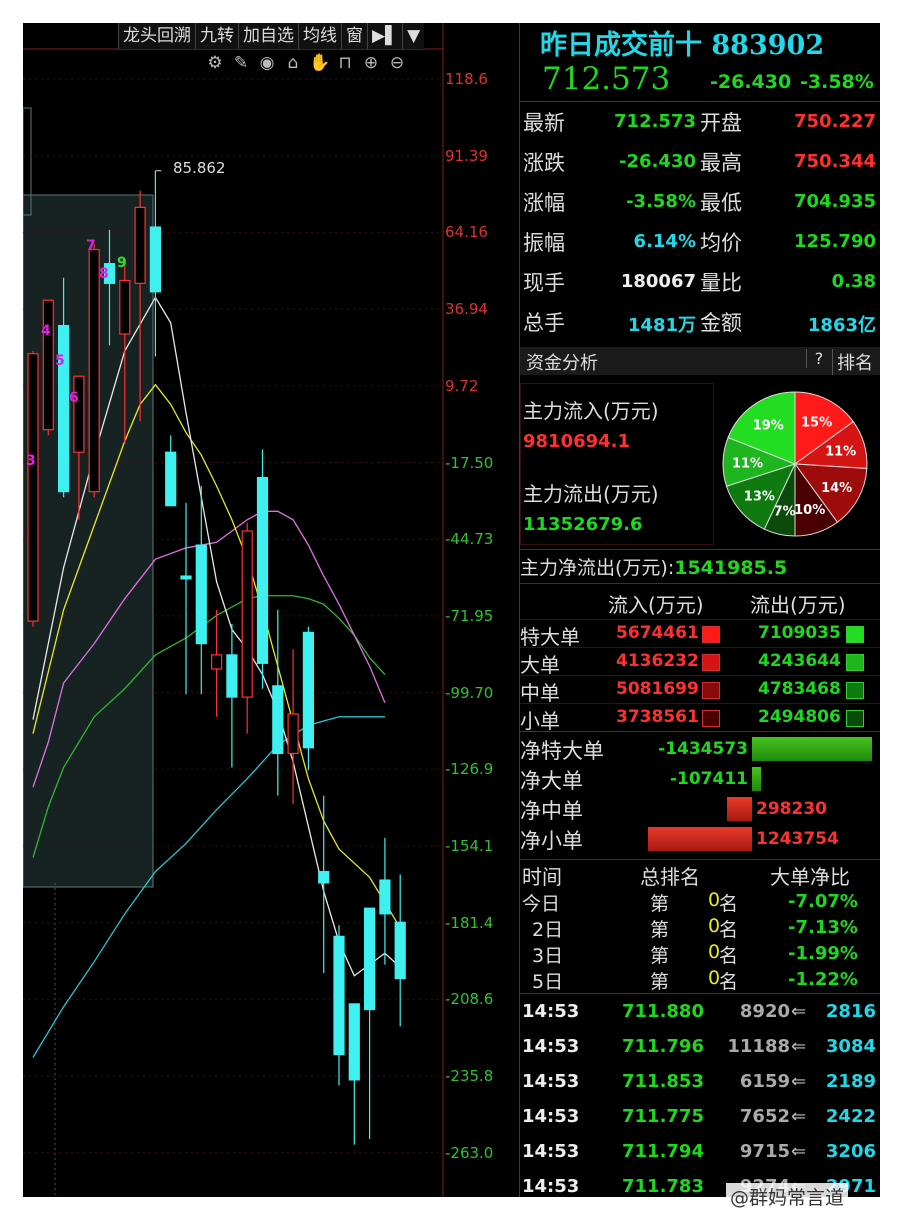 This screenshot has width=903, height=1220. Describe the element at coordinates (397, 63) in the screenshot. I see `zoom-out-icon: ⊖` at that location.